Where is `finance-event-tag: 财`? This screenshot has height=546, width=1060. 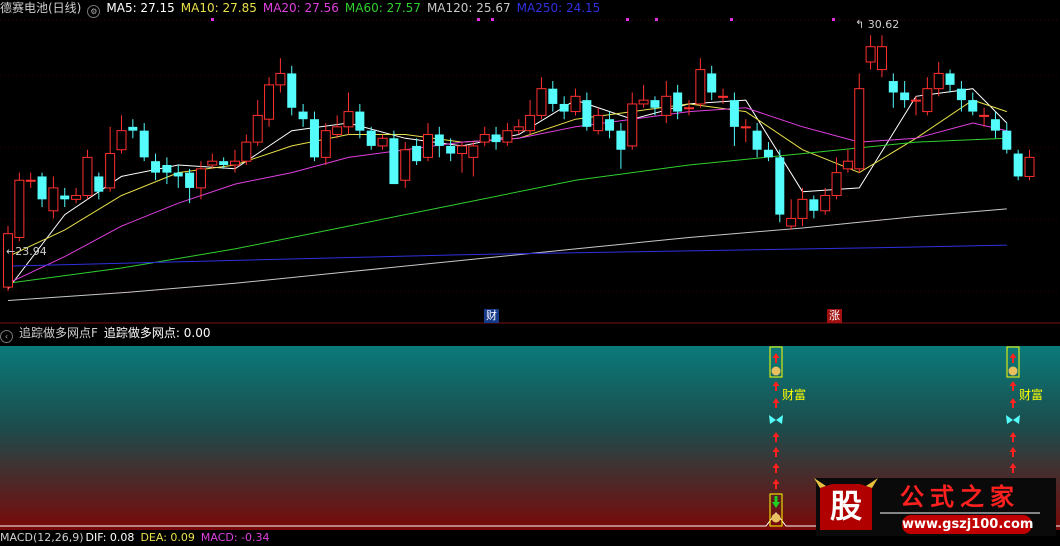
finance-event-tag: 财 is located at coordinates (491, 316).